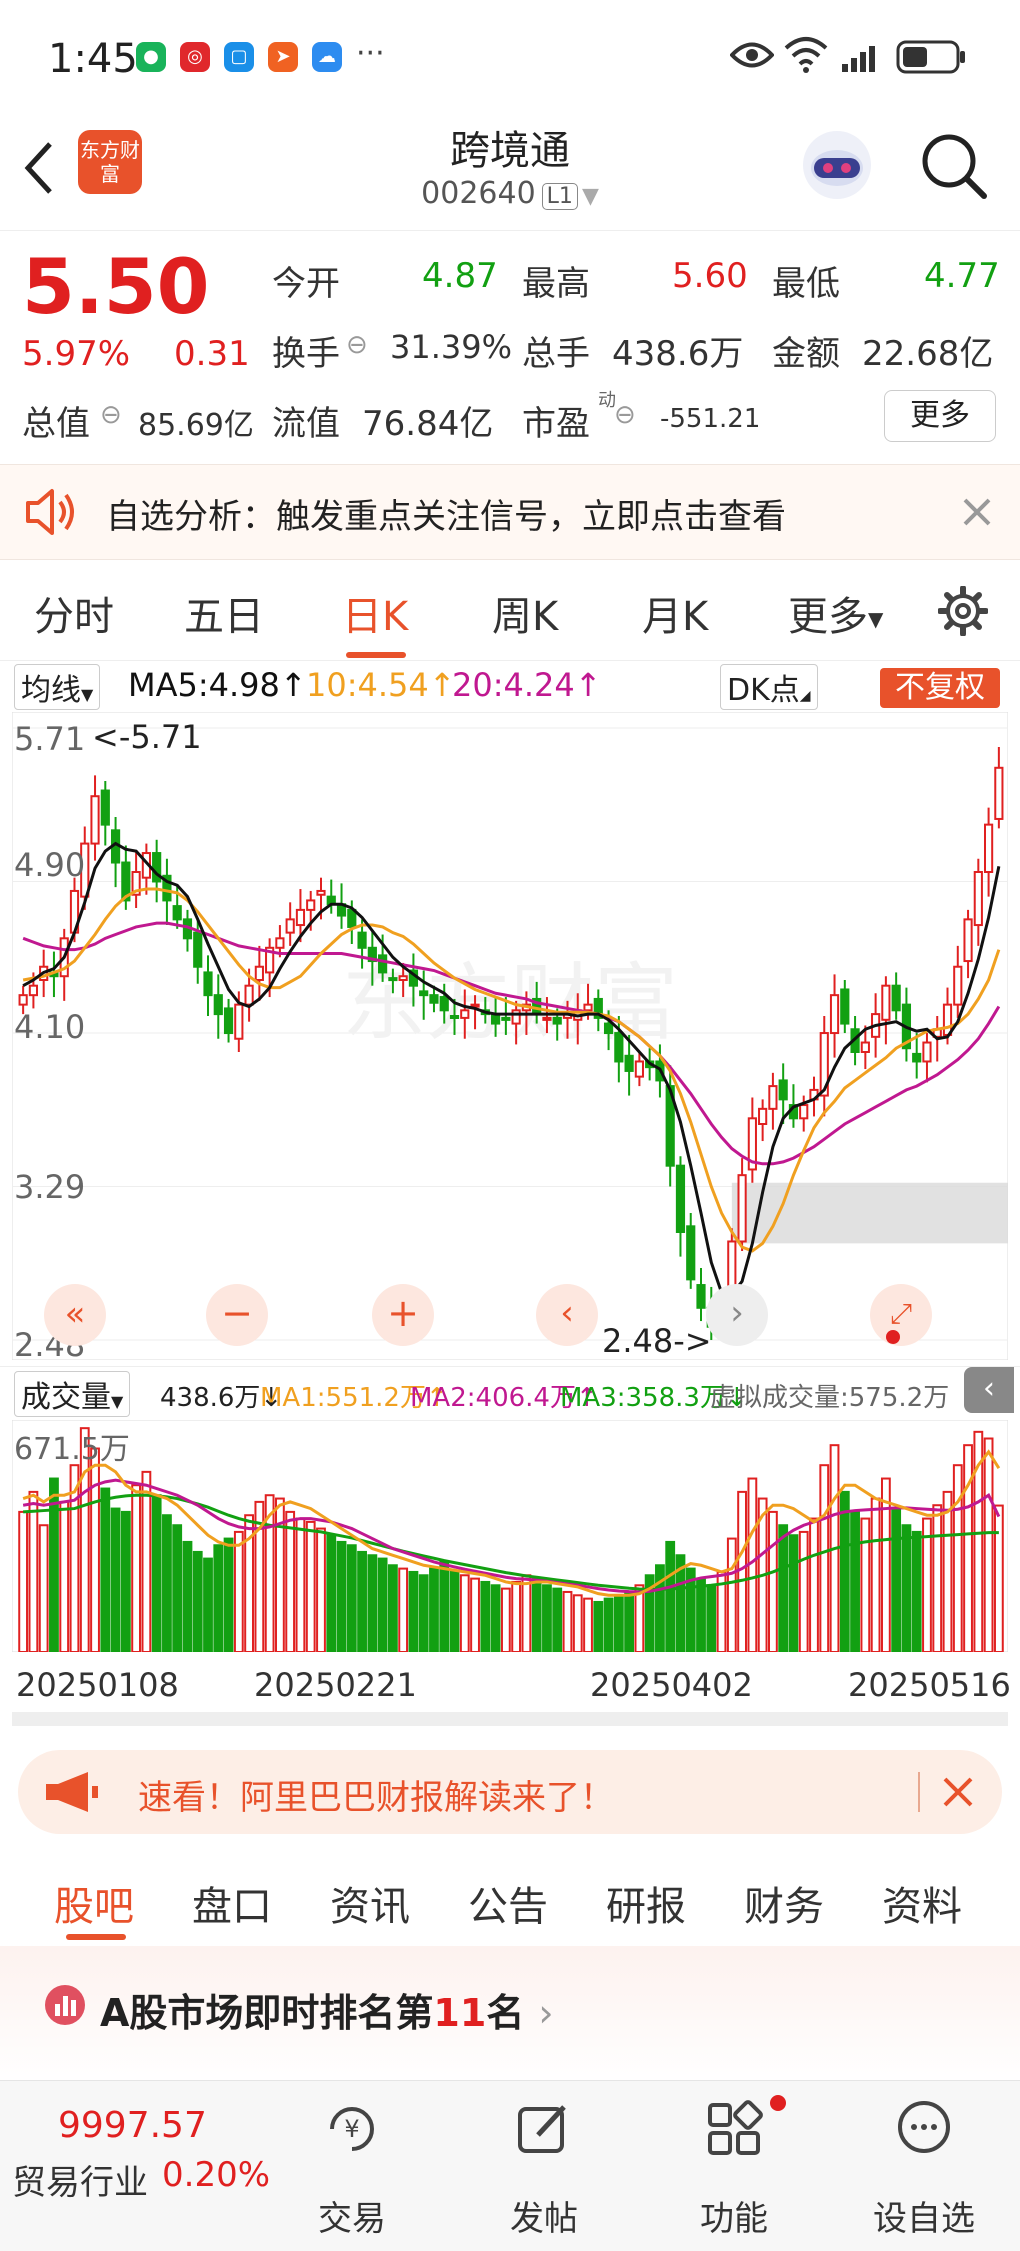  I want to click on tab-more: 更多▼, so click(835, 613).